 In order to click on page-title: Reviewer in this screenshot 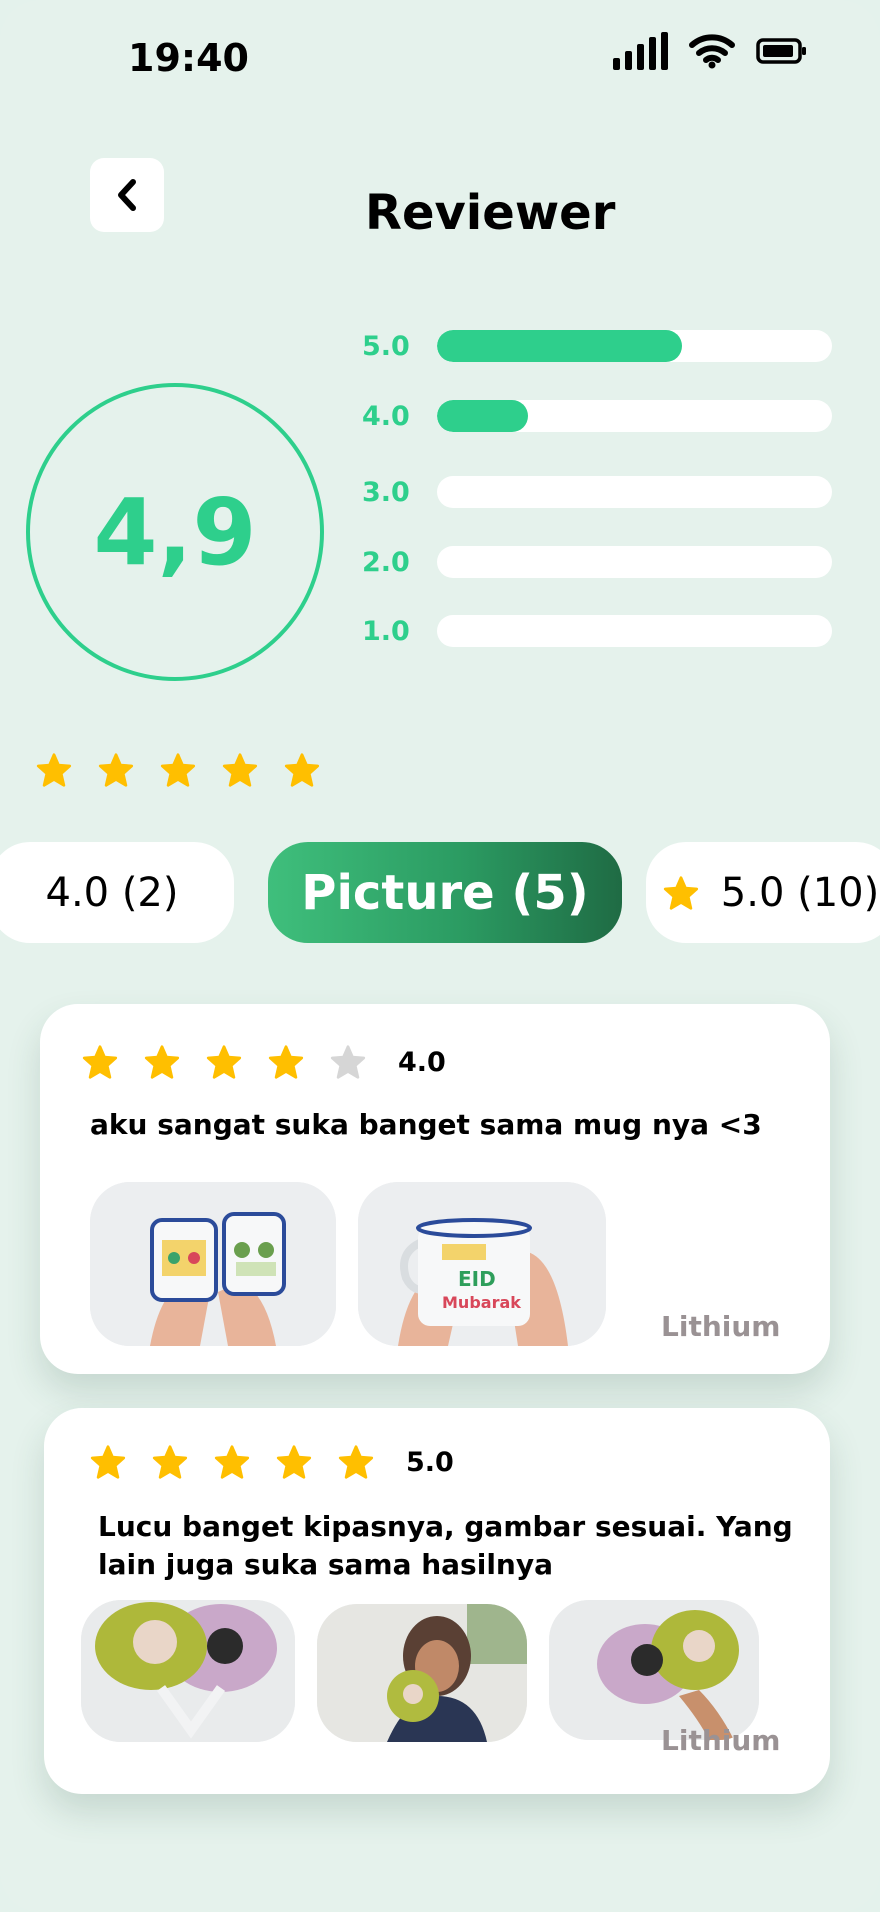, I will do `click(490, 213)`.